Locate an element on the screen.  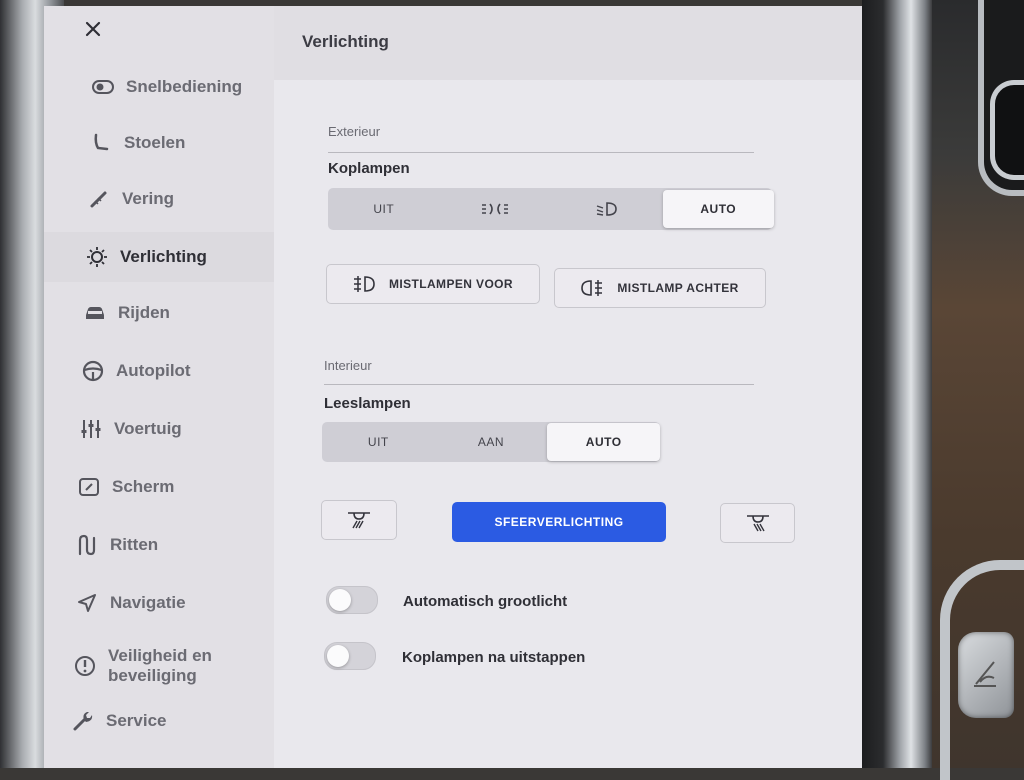
headlights-segmented-control: UIT AUTO is located at coordinates (551, 209).